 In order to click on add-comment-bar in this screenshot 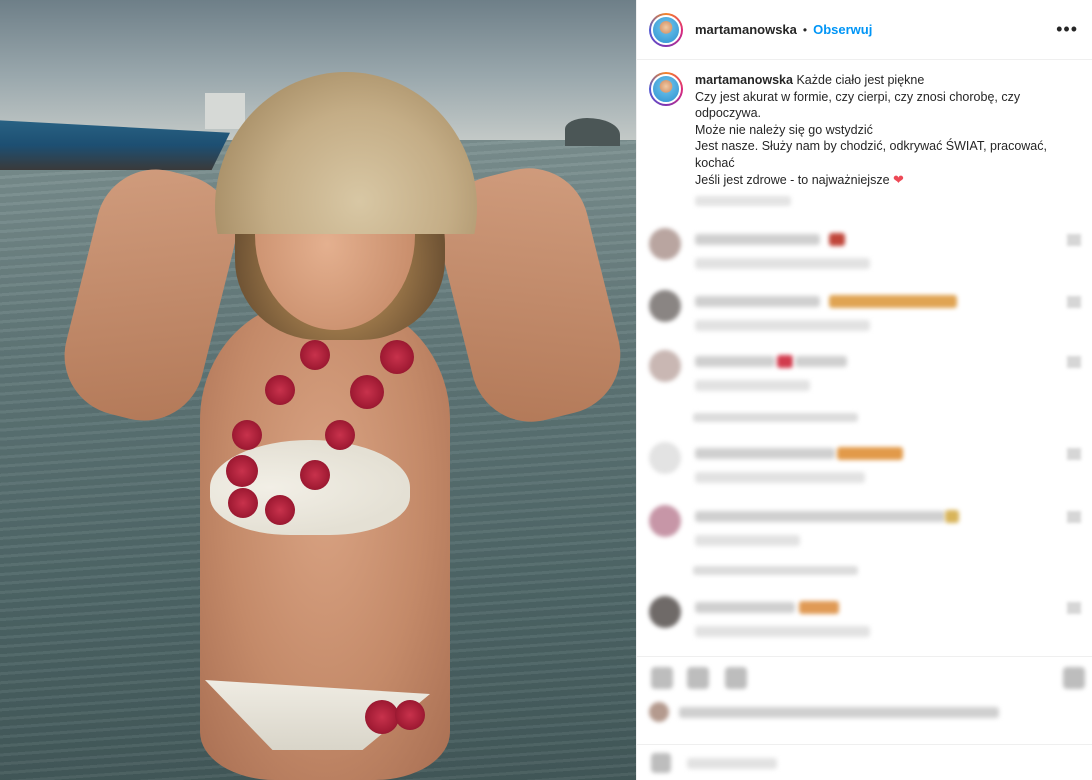, I will do `click(864, 762)`.